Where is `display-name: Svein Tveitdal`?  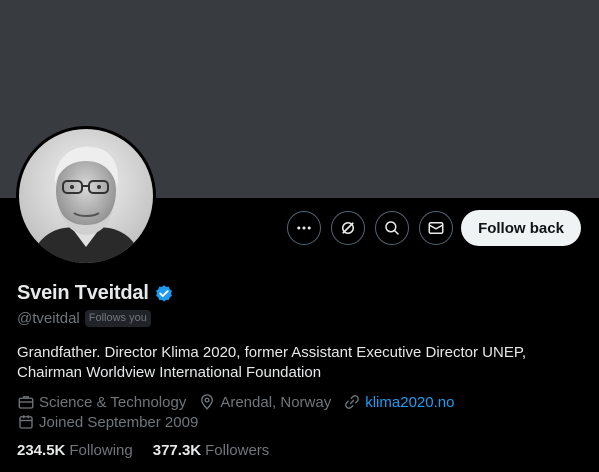 display-name: Svein Tveitdal is located at coordinates (83, 293).